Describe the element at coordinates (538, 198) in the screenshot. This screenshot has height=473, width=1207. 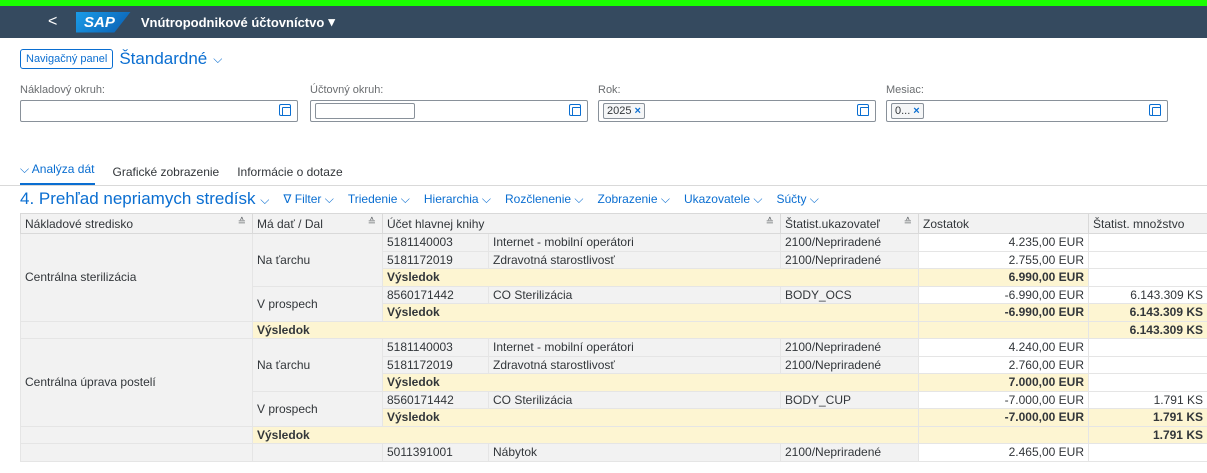
I see `breakdown-label: Rozčlenenie` at that location.